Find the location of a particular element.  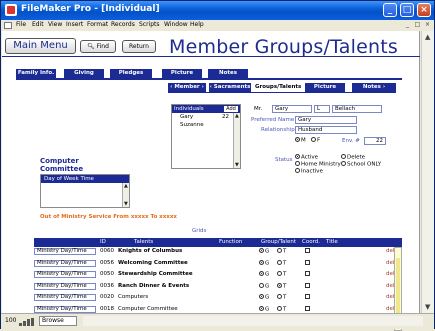

talent-name: Ranch Dinner & Events is located at coordinates (153, 286).